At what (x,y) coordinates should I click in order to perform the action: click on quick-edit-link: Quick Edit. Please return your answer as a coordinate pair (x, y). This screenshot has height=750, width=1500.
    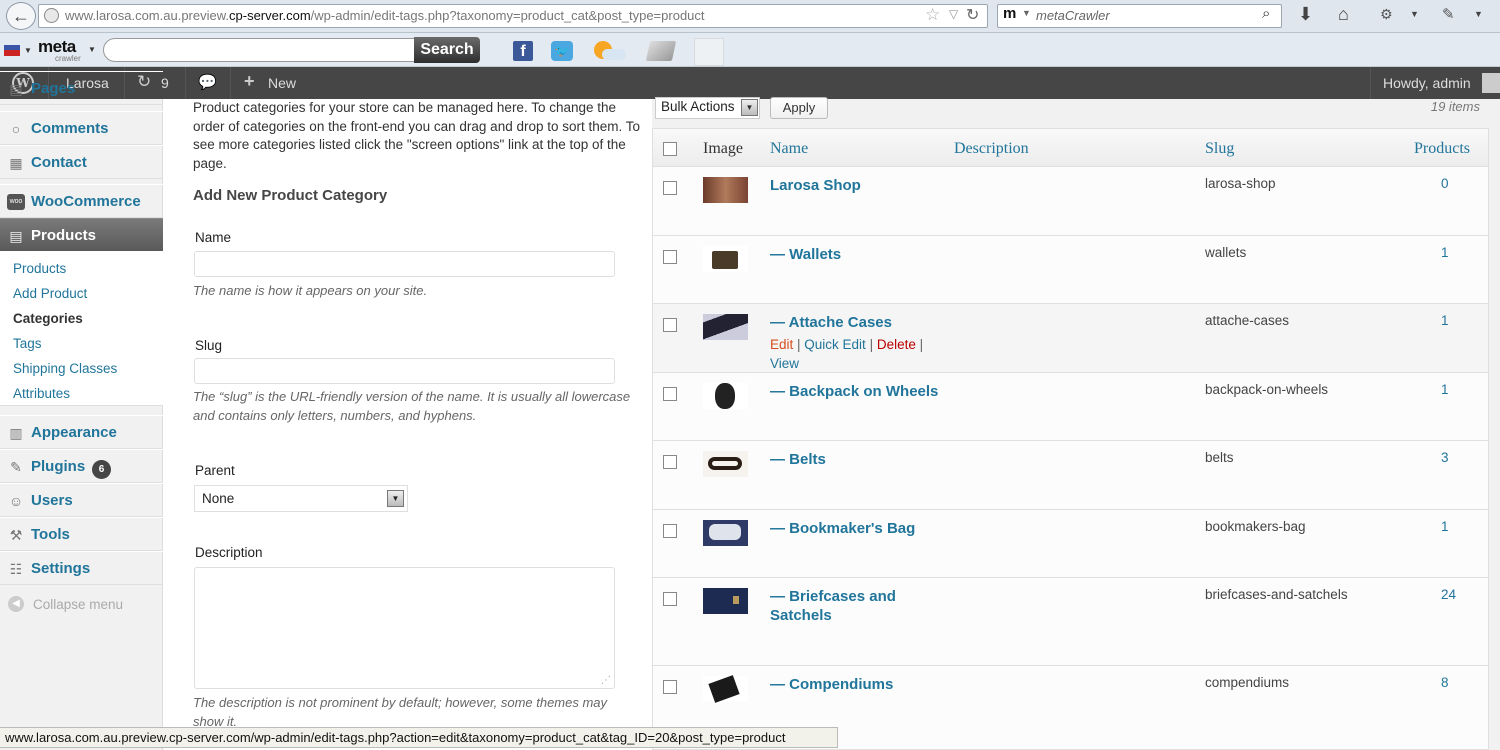
    Looking at the image, I should click on (835, 344).